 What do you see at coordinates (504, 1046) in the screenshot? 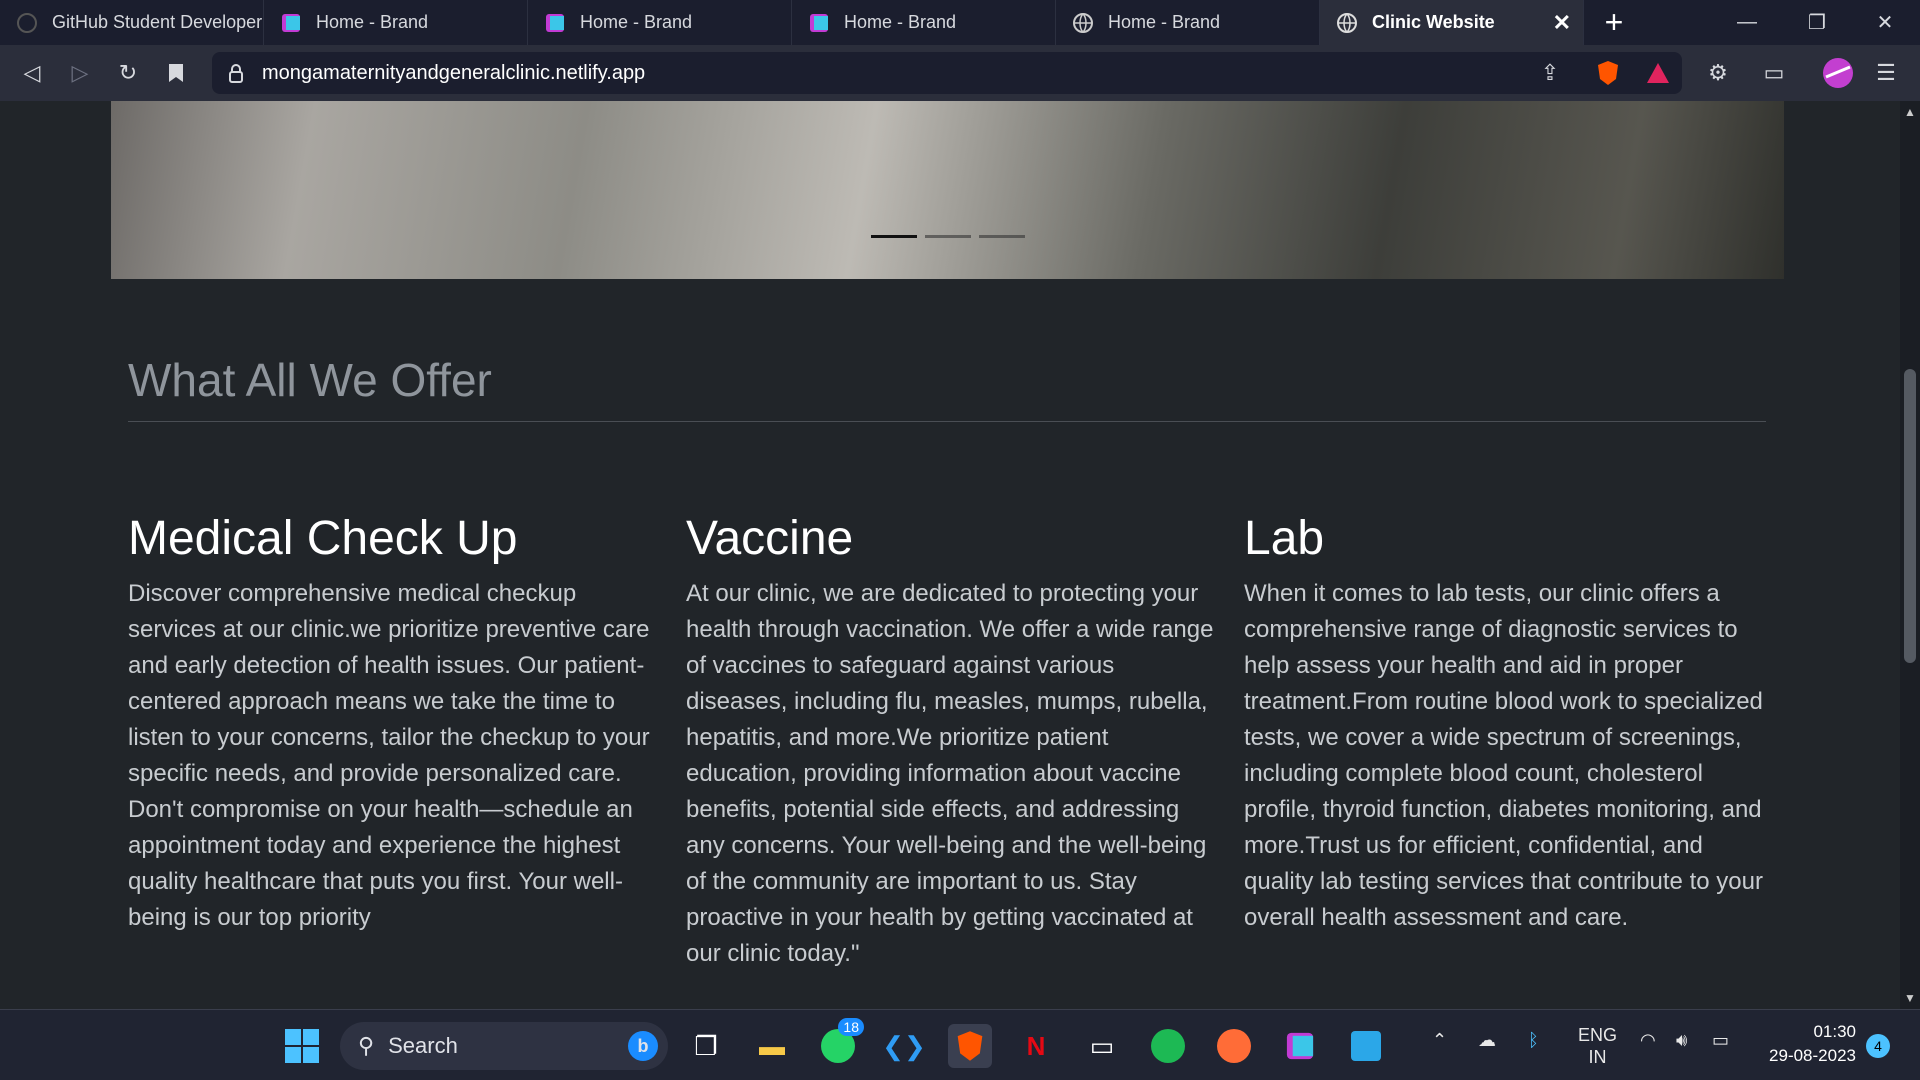
I see `taskbar-search: ⚲ Search b` at bounding box center [504, 1046].